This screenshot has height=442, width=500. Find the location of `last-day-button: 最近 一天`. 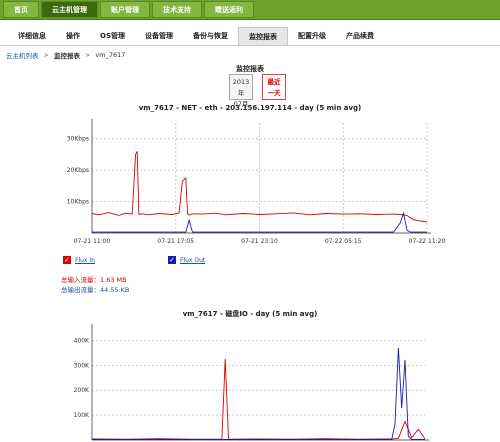

last-day-button: 最近 一天 is located at coordinates (274, 87).